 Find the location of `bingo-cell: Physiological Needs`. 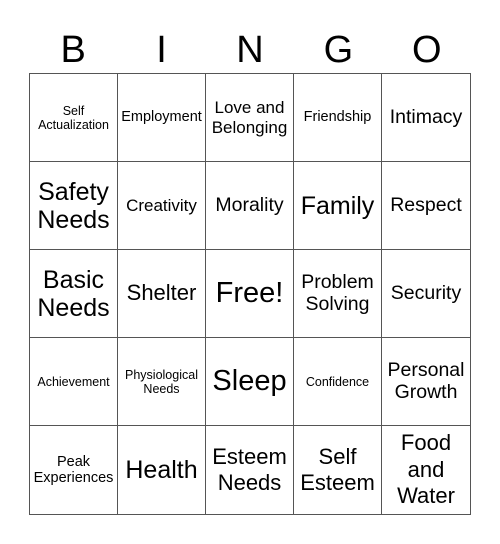

bingo-cell: Physiological Needs is located at coordinates (162, 382).